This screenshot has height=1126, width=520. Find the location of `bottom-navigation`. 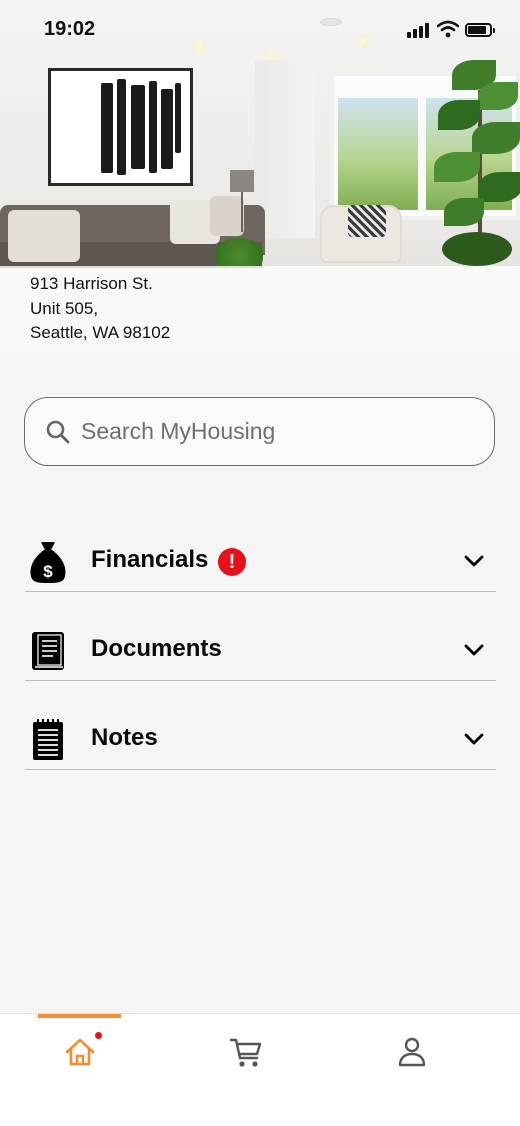

bottom-navigation is located at coordinates (260, 1069).